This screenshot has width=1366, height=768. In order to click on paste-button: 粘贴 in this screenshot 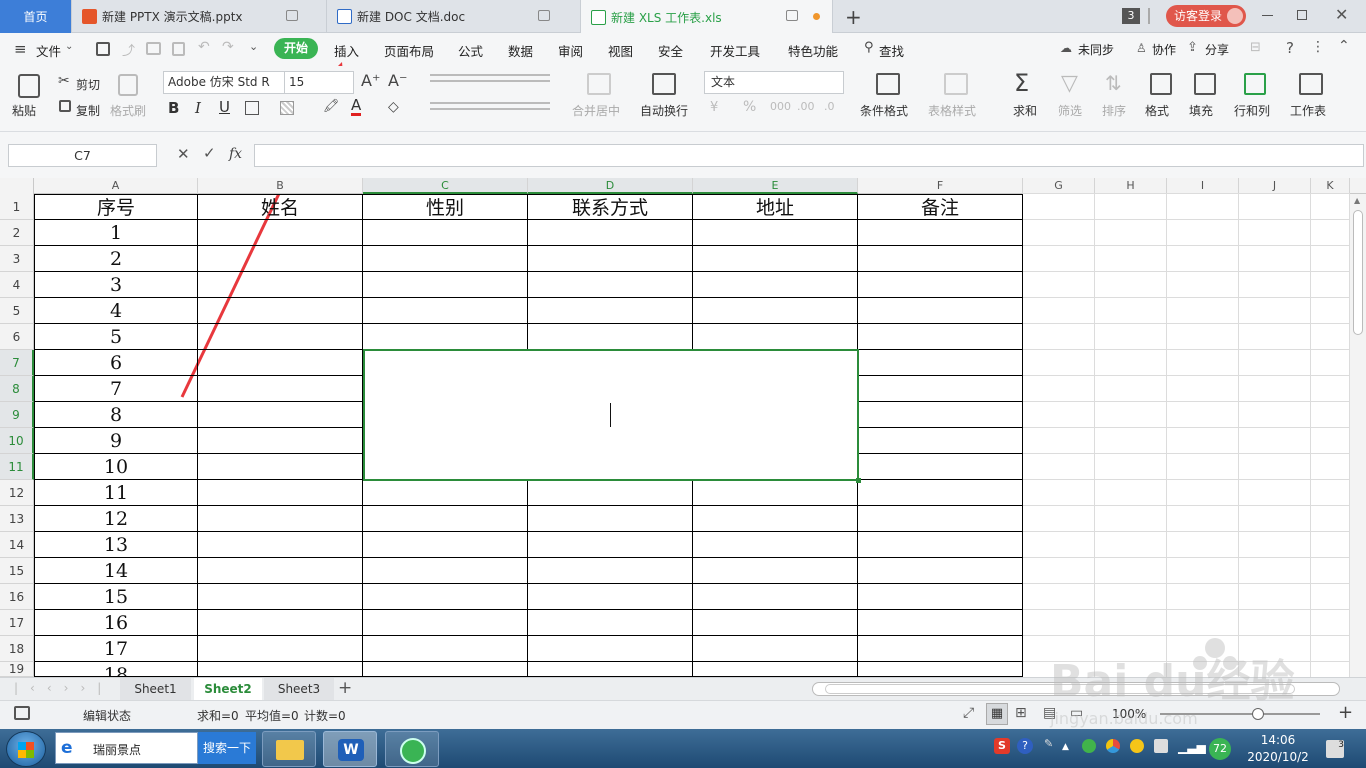, I will do `click(24, 110)`.